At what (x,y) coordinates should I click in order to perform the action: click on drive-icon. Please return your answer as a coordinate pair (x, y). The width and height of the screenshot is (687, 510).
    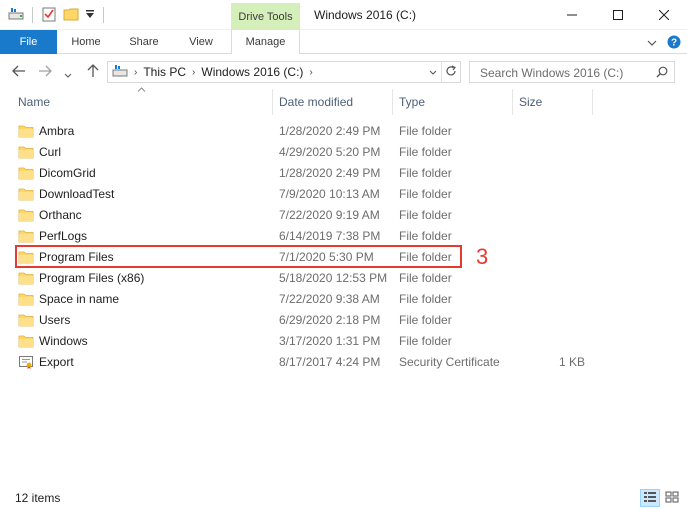
    Looking at the image, I should click on (16, 15).